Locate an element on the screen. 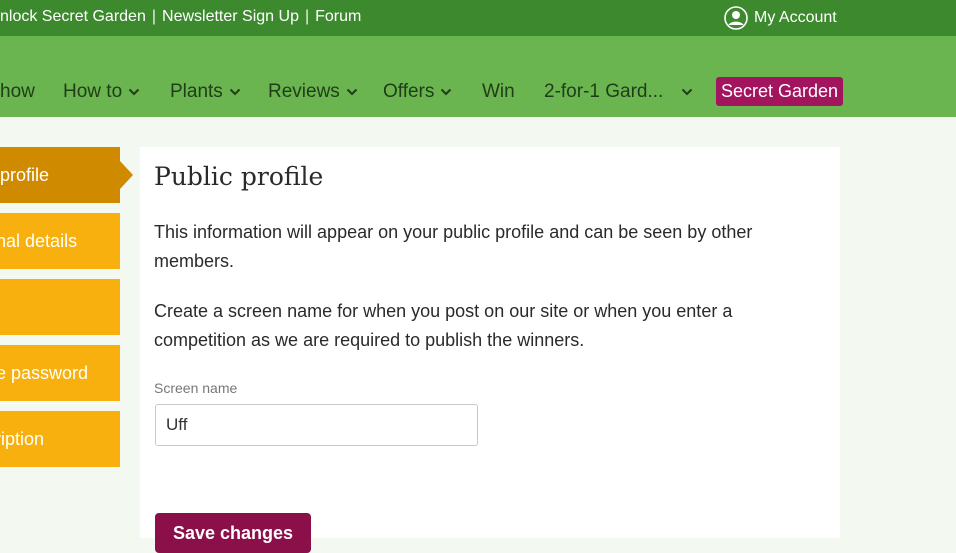  sidebar-item-label: onal details is located at coordinates (39, 241).